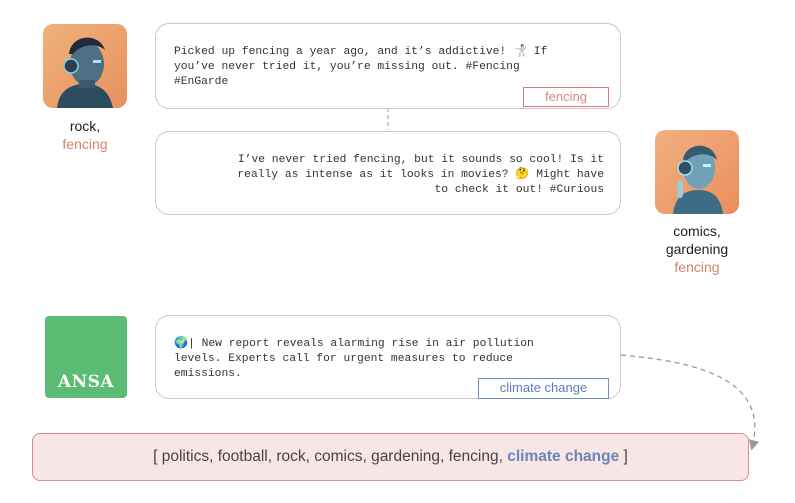 The image size is (795, 503). What do you see at coordinates (86, 382) in the screenshot?
I see `ansa-logo-text: ANSA` at bounding box center [86, 382].